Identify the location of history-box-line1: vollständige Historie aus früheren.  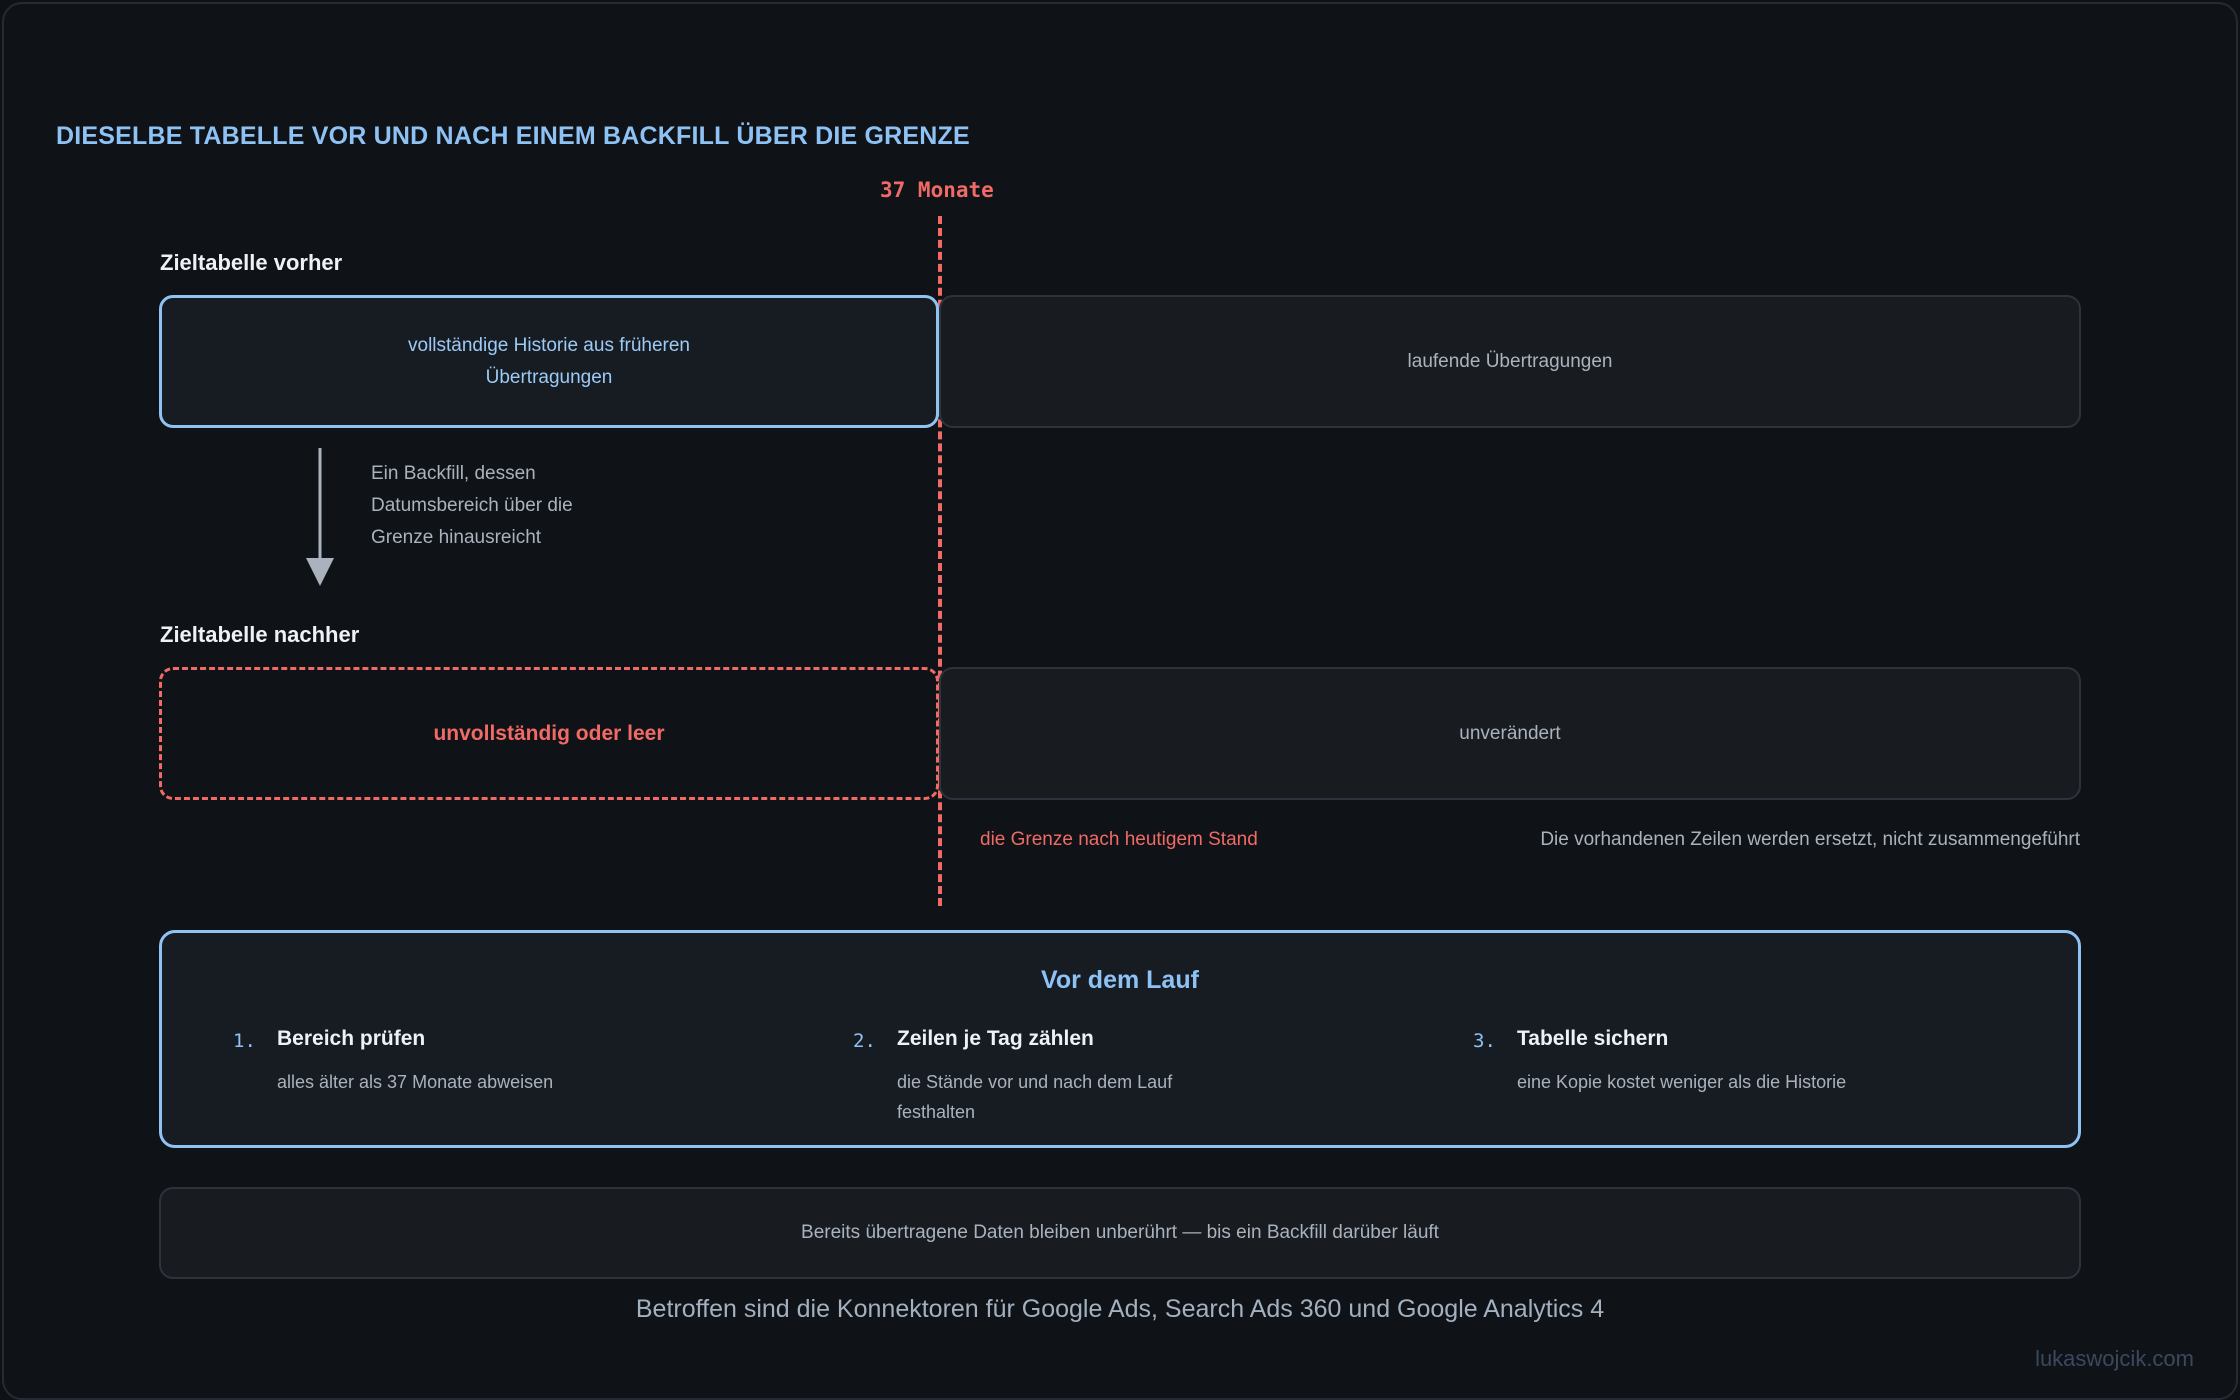
(549, 345).